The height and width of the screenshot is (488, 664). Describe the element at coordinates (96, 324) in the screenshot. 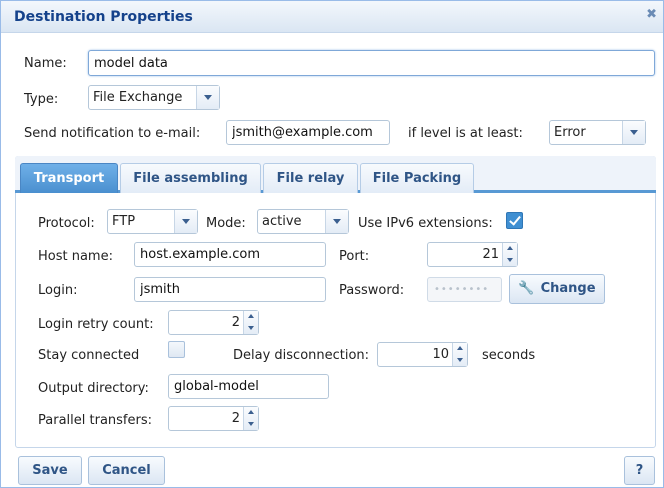

I see `retry-label: Login retry count:` at that location.